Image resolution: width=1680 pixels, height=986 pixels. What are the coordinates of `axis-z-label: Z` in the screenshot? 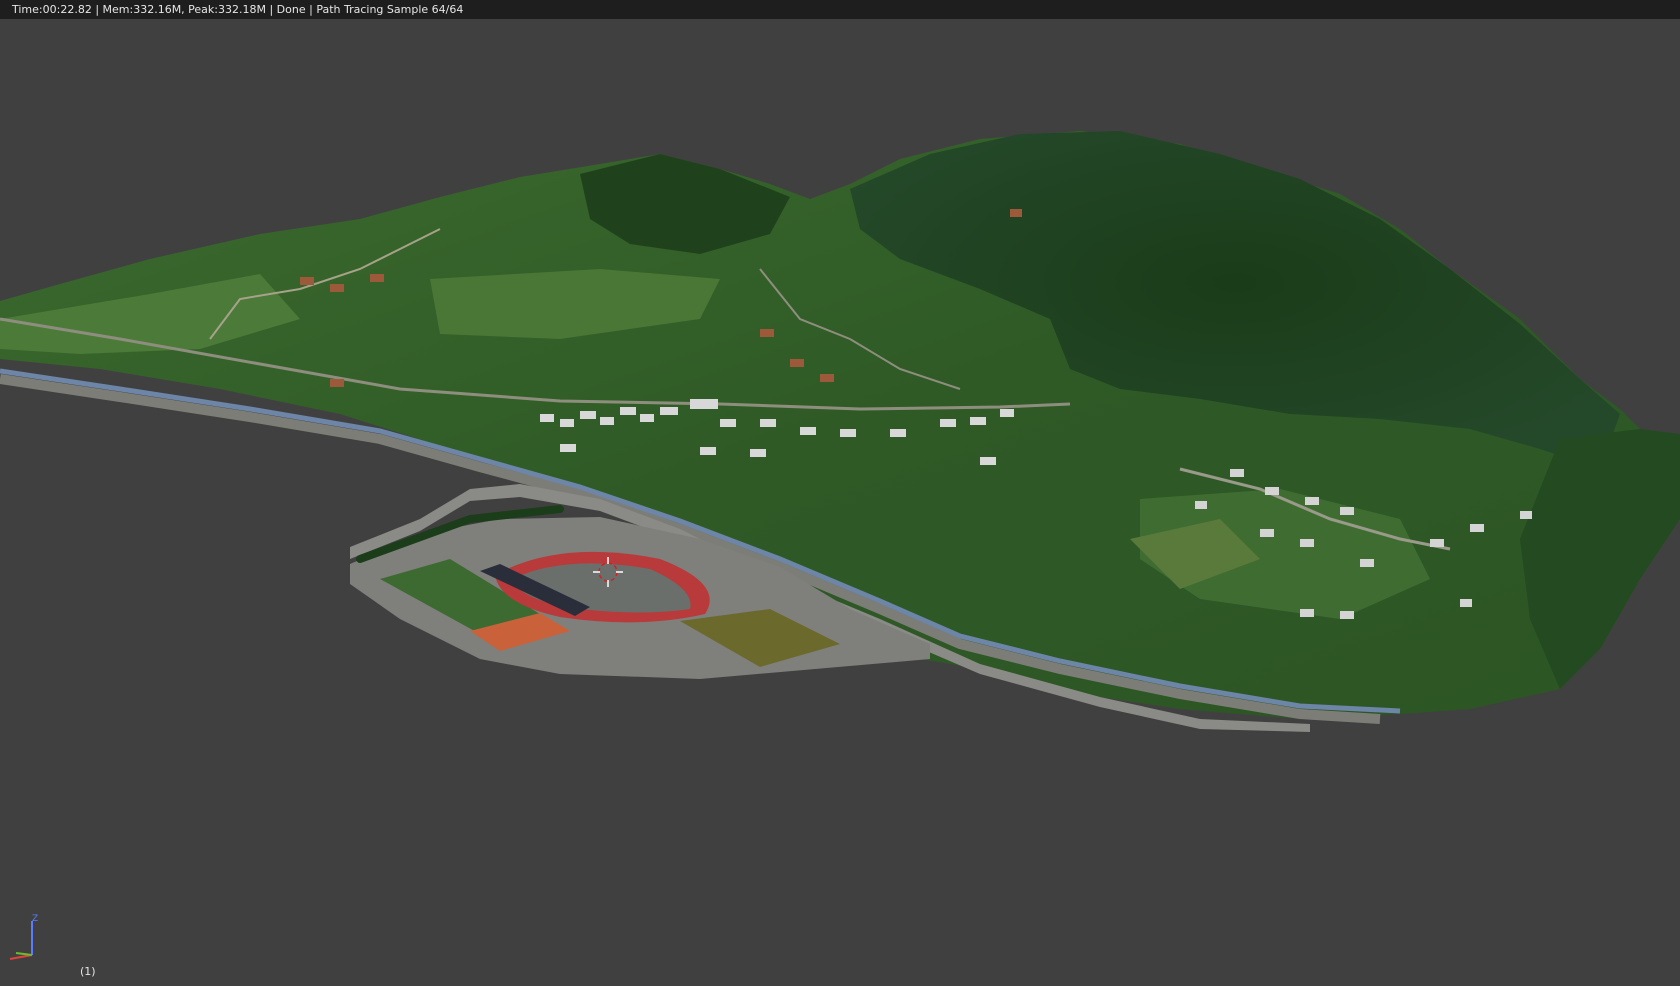 It's located at (35, 919).